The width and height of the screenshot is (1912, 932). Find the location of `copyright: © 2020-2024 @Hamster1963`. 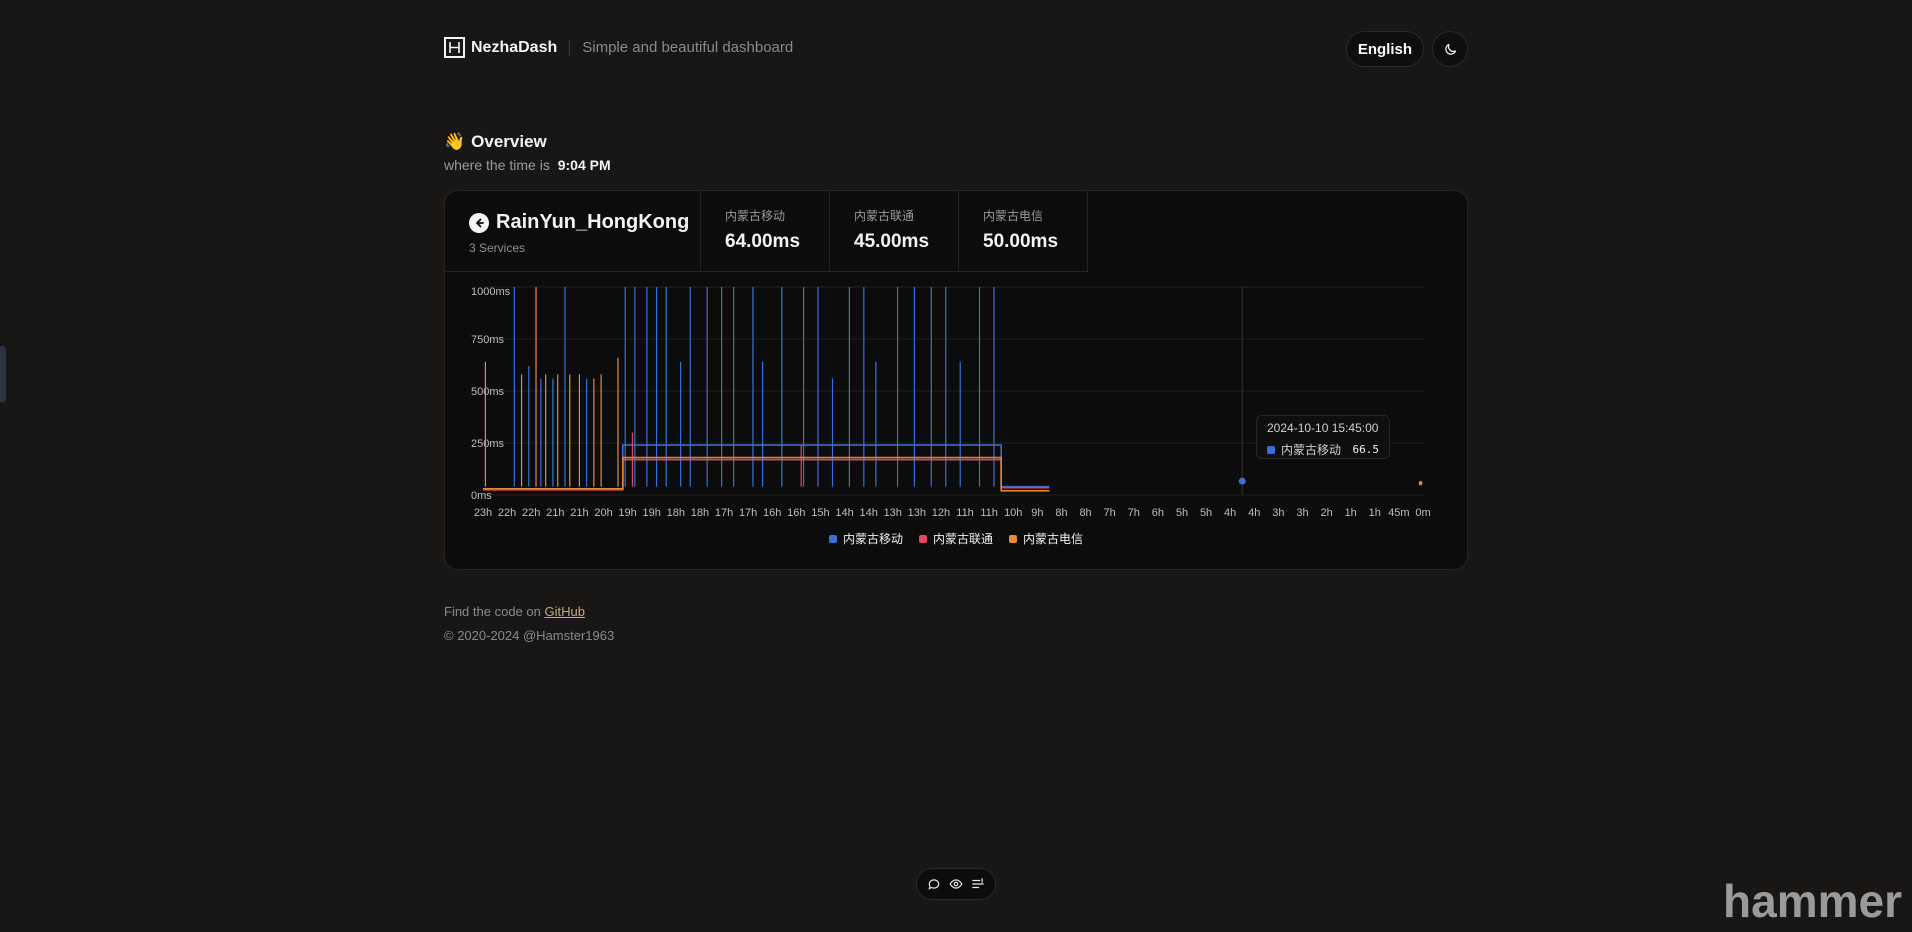

copyright: © 2020-2024 @Hamster1963 is located at coordinates (529, 635).